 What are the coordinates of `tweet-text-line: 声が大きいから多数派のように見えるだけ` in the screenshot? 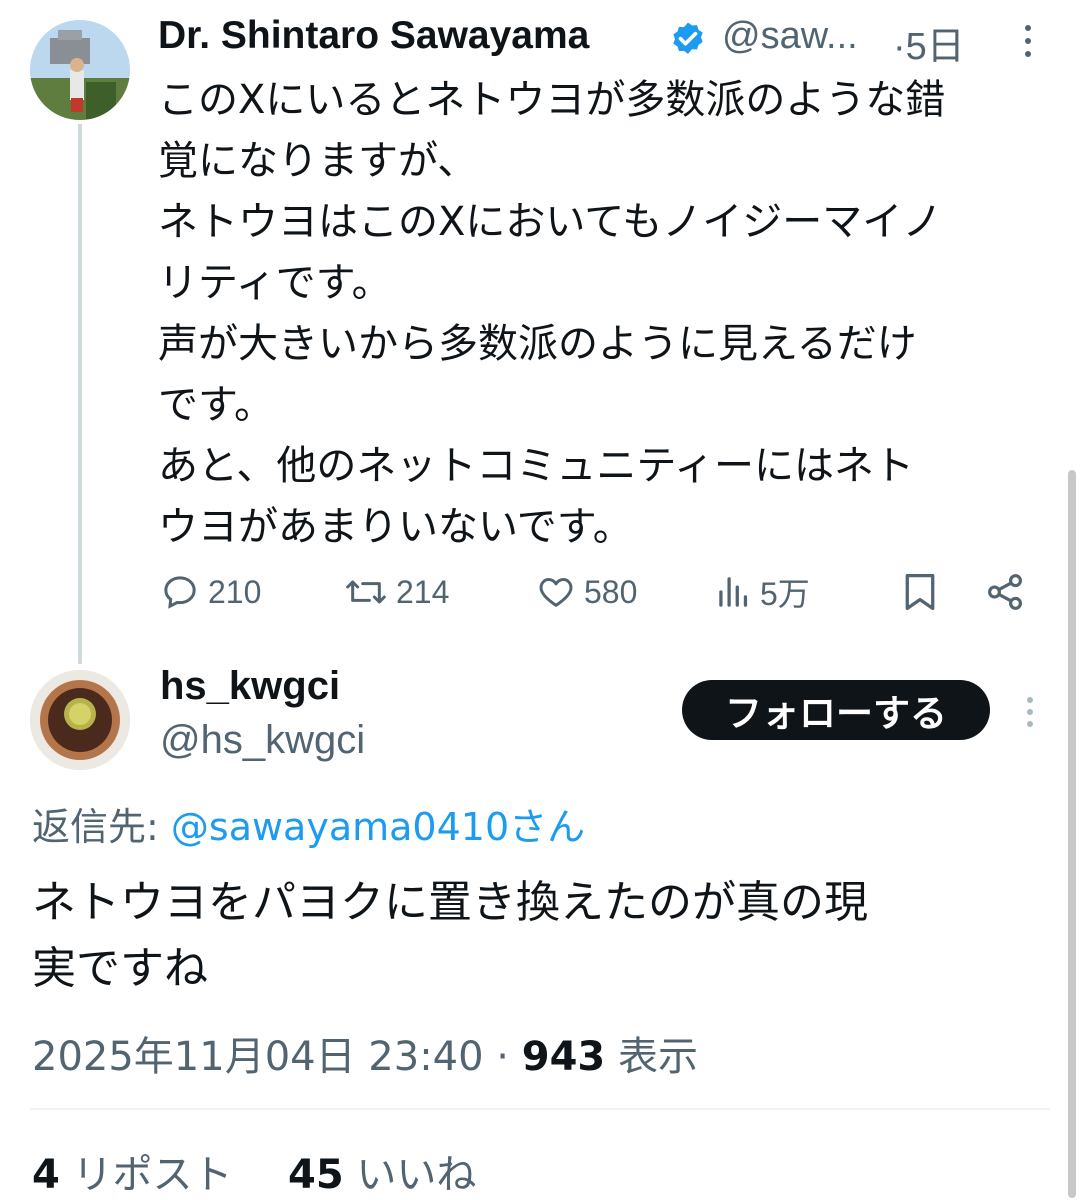 It's located at (537, 344).